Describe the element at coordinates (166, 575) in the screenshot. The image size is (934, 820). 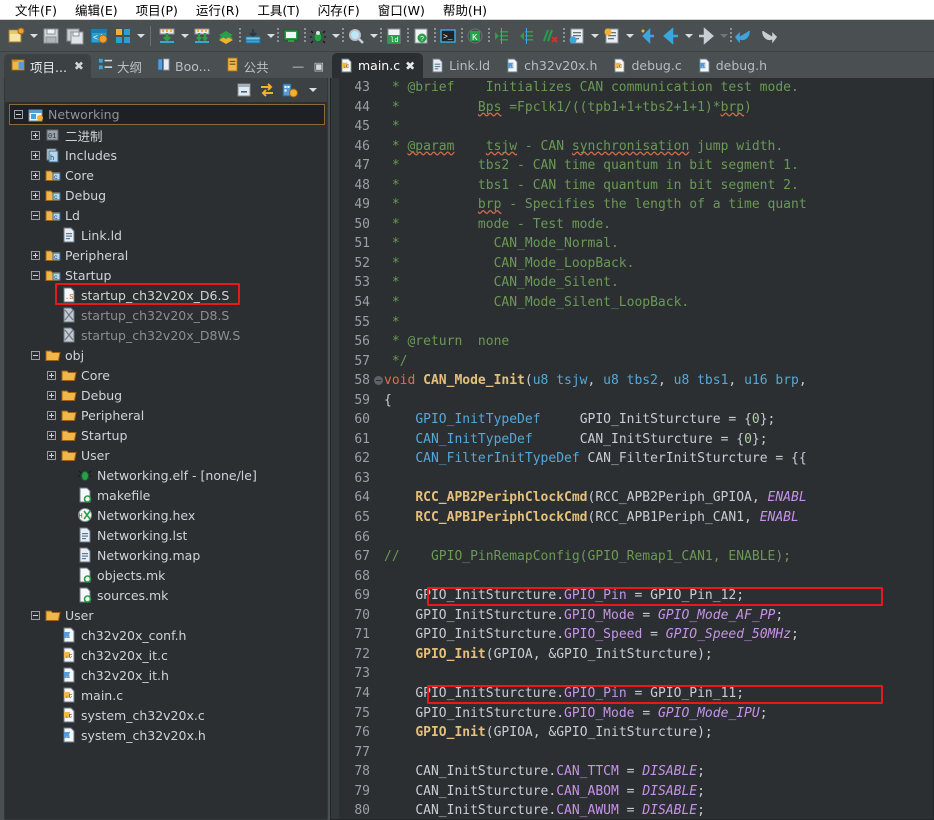
I see `tree-row: objects.mk` at that location.